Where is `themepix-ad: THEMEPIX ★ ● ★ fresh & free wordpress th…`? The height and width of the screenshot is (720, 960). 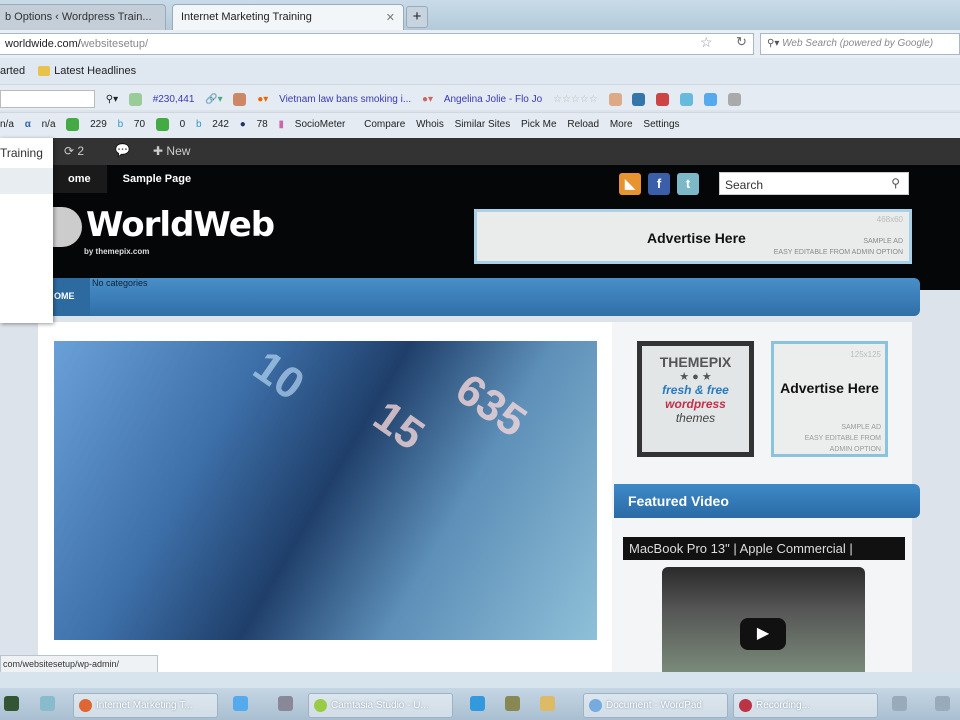 themepix-ad: THEMEPIX ★ ● ★ fresh & free wordpress th… is located at coordinates (695, 399).